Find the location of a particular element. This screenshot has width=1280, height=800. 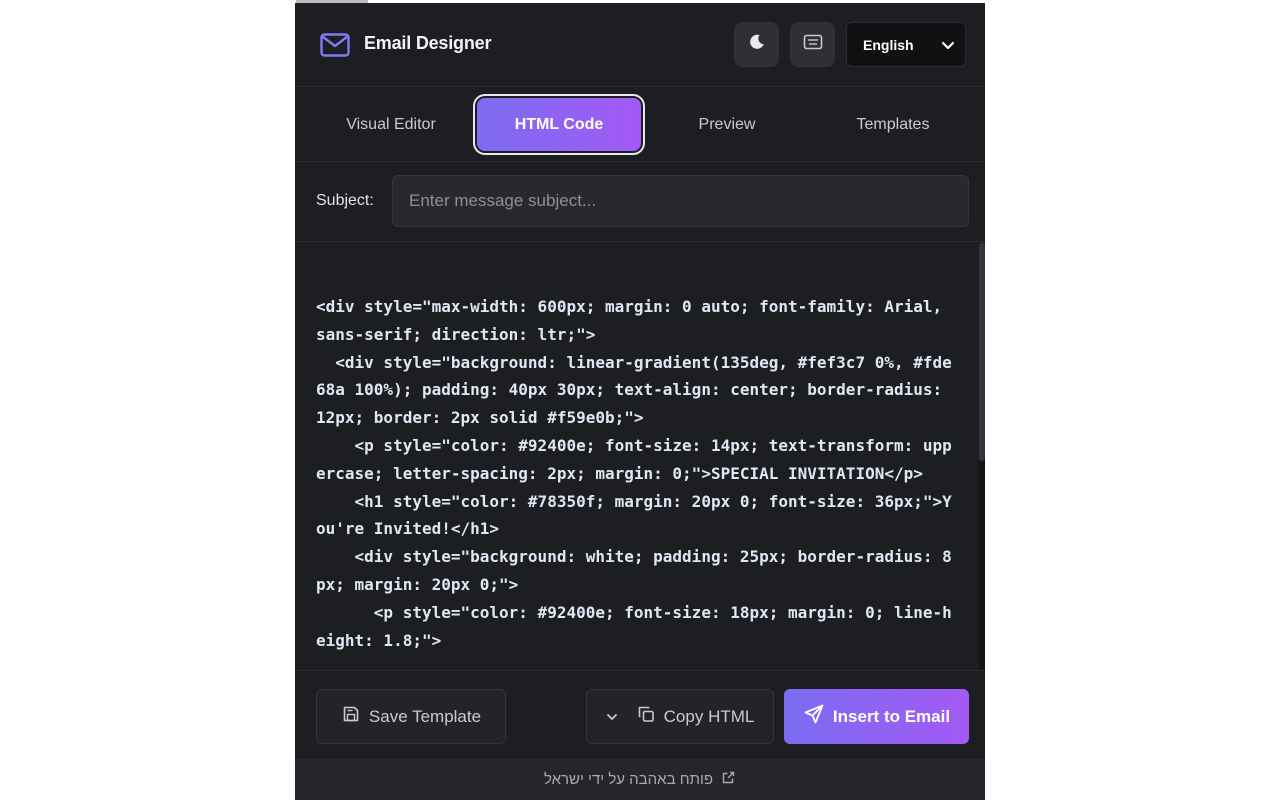

language-select: English is located at coordinates (906, 44).